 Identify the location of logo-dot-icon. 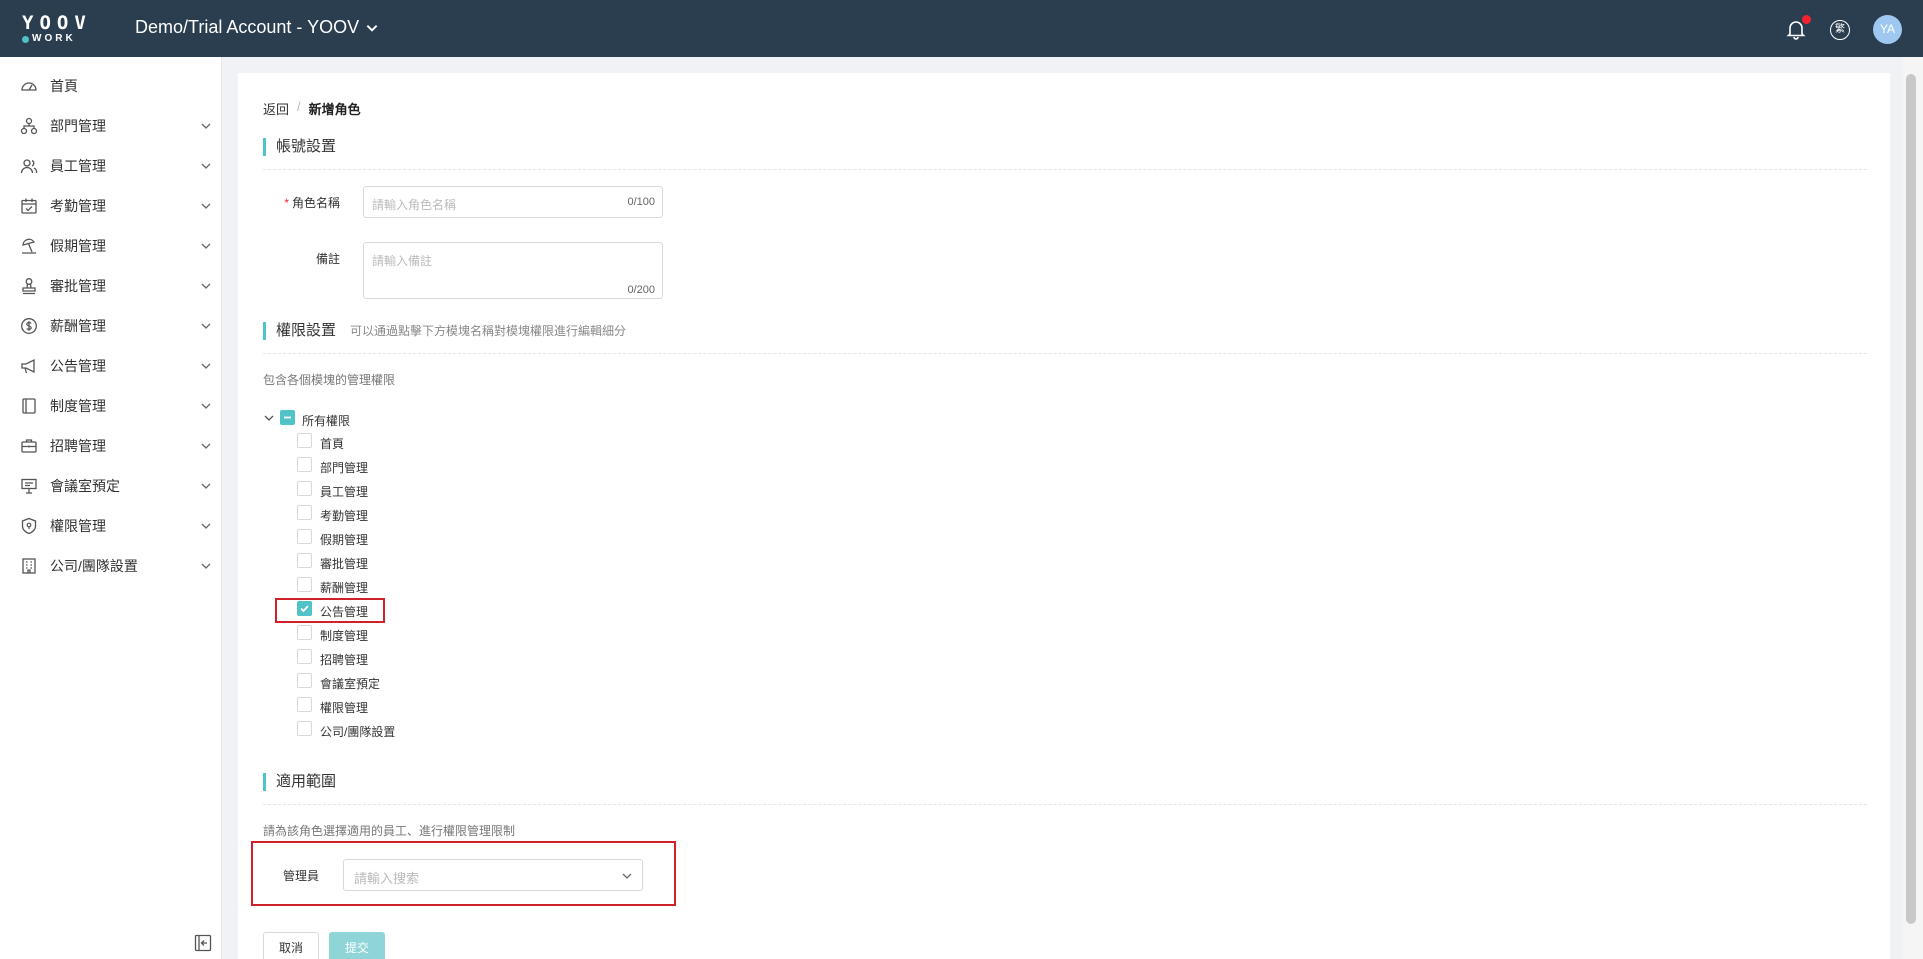
(25, 39).